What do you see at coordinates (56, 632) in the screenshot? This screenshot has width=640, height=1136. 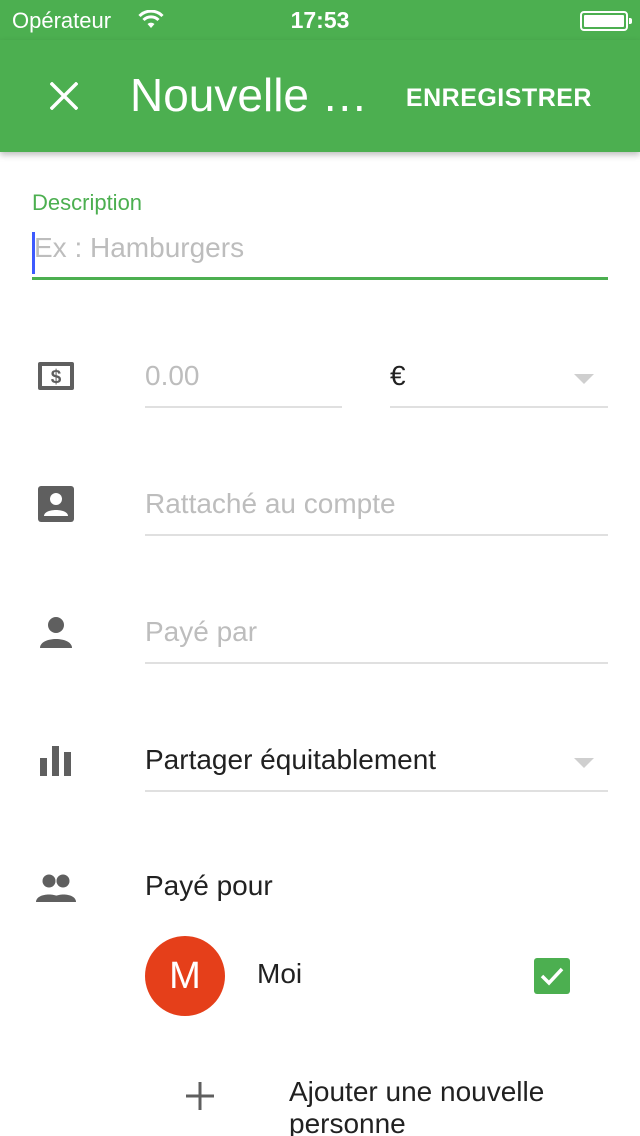 I see `person-icon` at bounding box center [56, 632].